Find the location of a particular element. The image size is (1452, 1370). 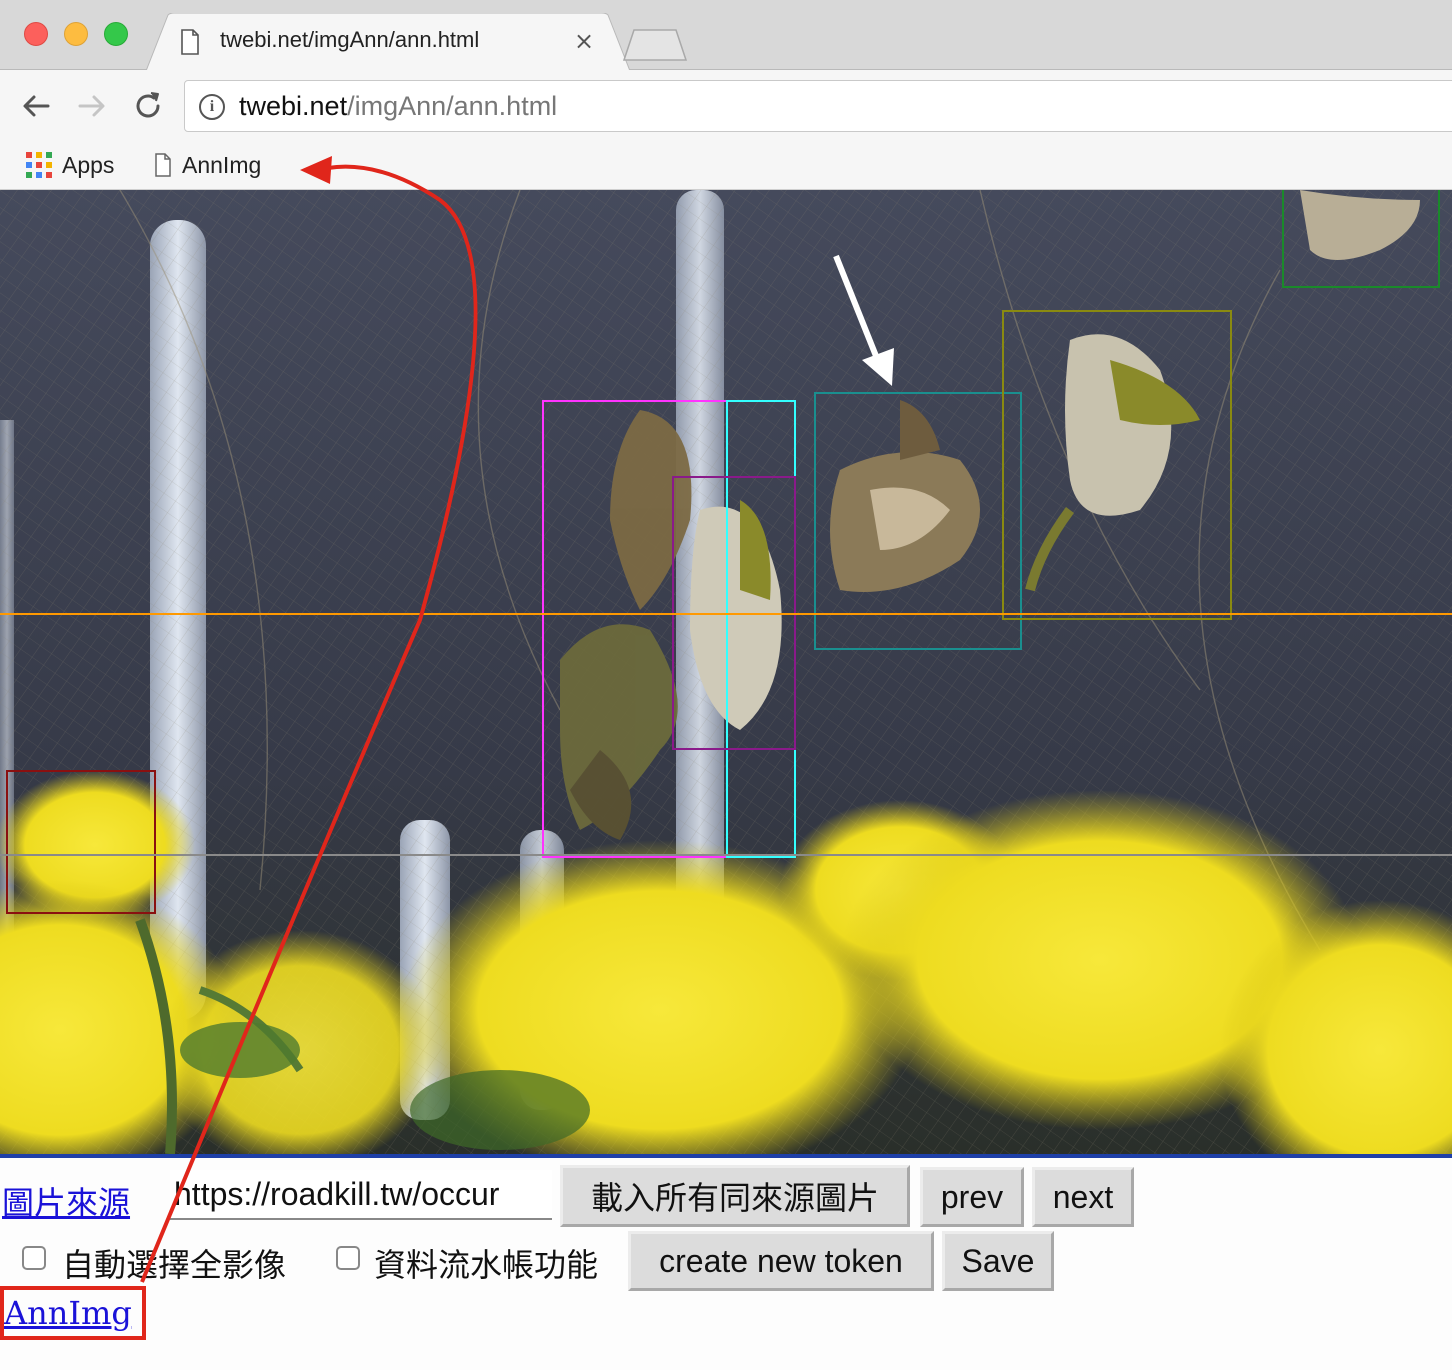

window-close-button is located at coordinates (36, 34).